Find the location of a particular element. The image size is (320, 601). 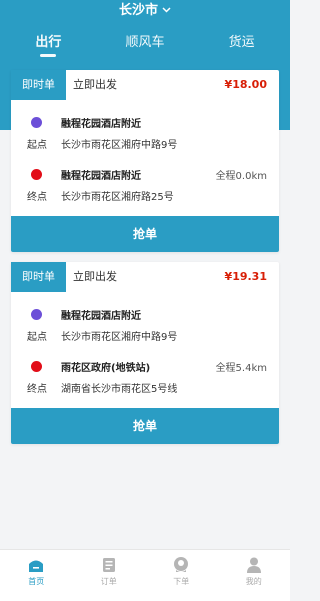

end-name: 雨花区政府(地铁站) is located at coordinates (106, 368).